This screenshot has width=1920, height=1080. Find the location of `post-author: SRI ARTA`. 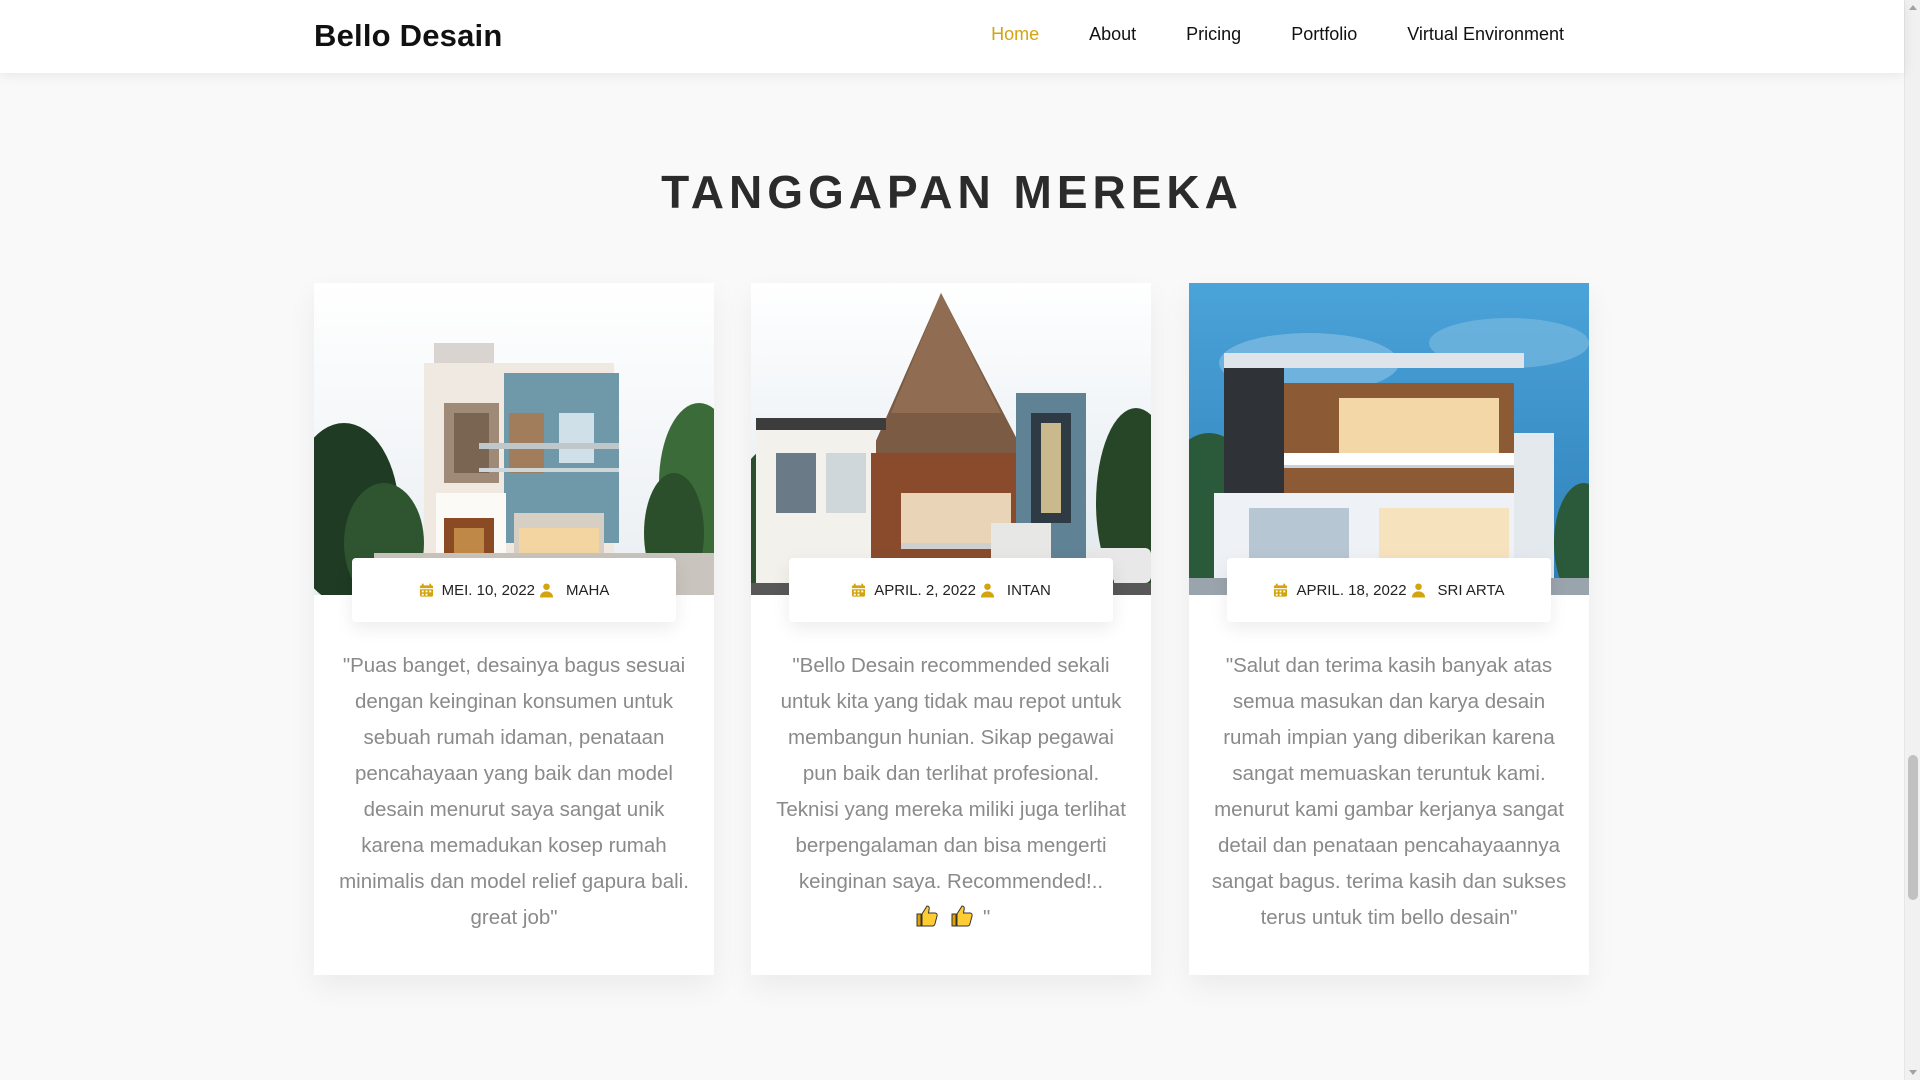

post-author: SRI ARTA is located at coordinates (1471, 590).